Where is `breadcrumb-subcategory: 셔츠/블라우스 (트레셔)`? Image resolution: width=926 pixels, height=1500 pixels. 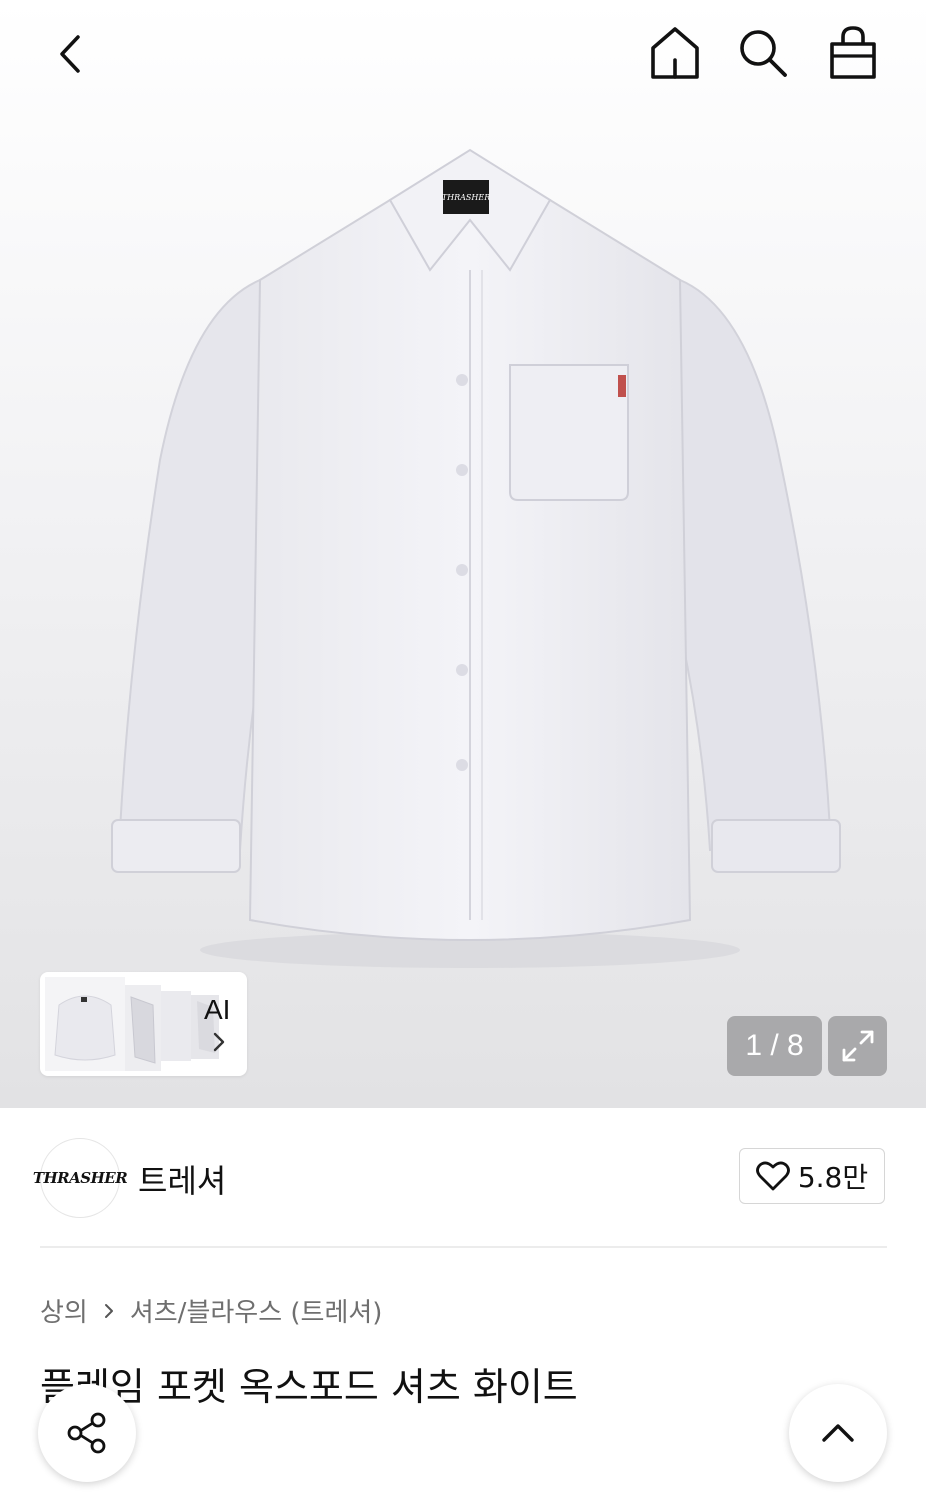
breadcrumb-subcategory: 셔츠/블라우스 (트레셔) is located at coordinates (256, 1310).